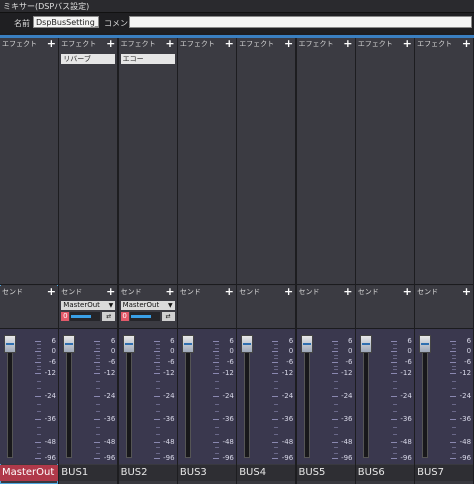 The image size is (474, 484). I want to click on bus-name-tab: BUS5, so click(325, 473).